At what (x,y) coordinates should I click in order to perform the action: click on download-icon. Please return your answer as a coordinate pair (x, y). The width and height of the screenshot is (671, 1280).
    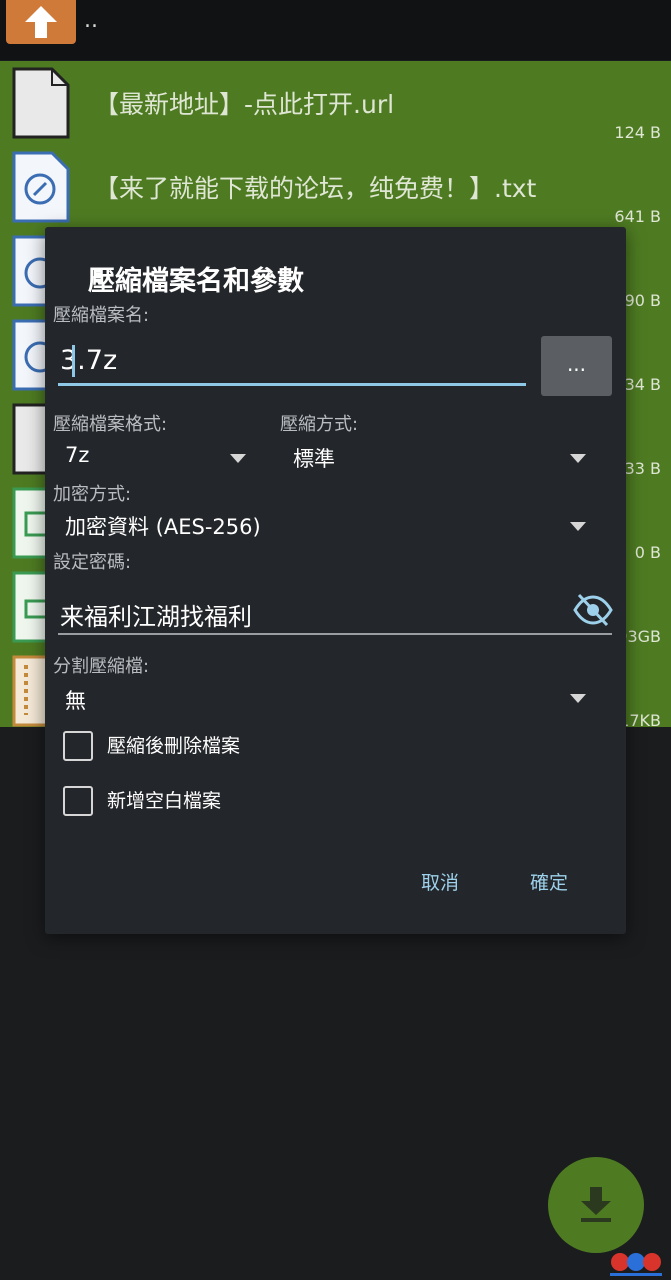
    Looking at the image, I should click on (596, 1204).